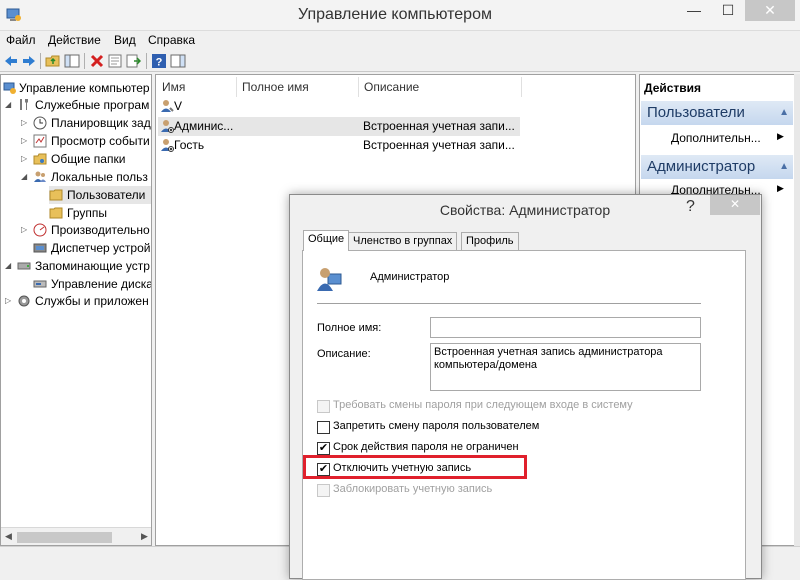 The height and width of the screenshot is (580, 800). Describe the element at coordinates (40, 141) in the screenshot. I see `event-viewer-icon` at that location.